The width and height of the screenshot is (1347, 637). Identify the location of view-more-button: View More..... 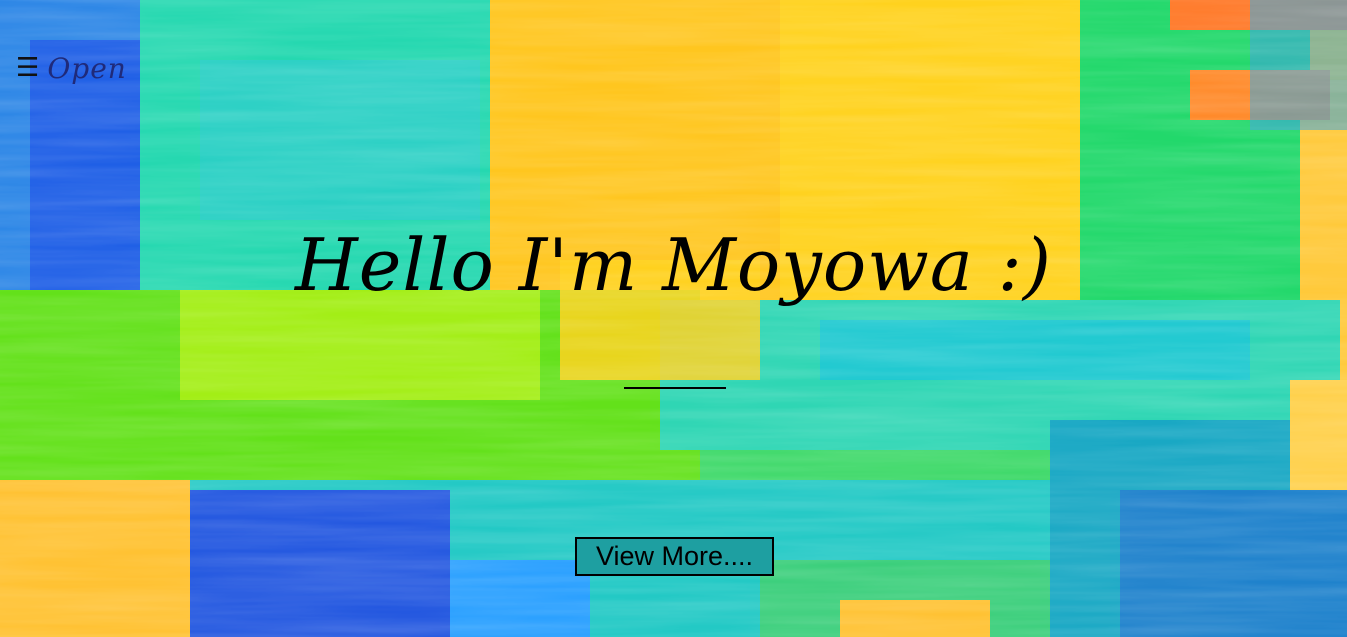
(674, 556).